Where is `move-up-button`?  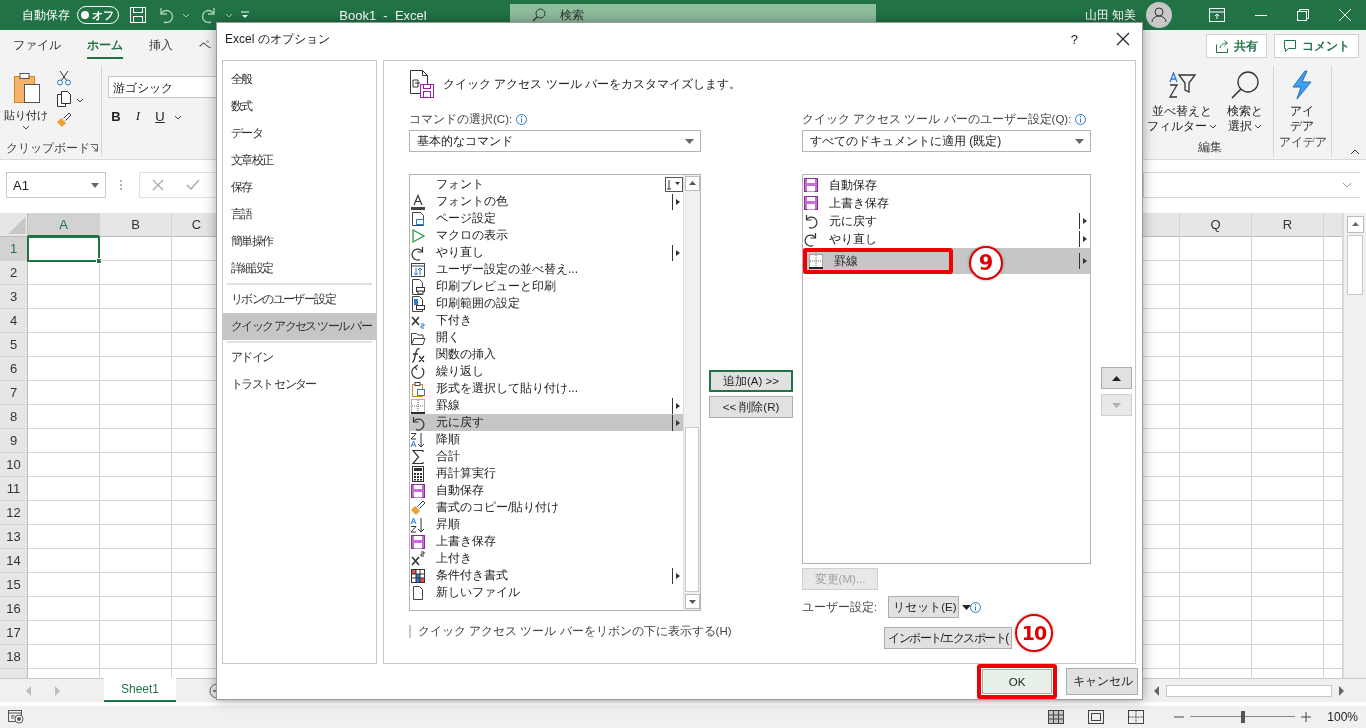
move-up-button is located at coordinates (1116, 378).